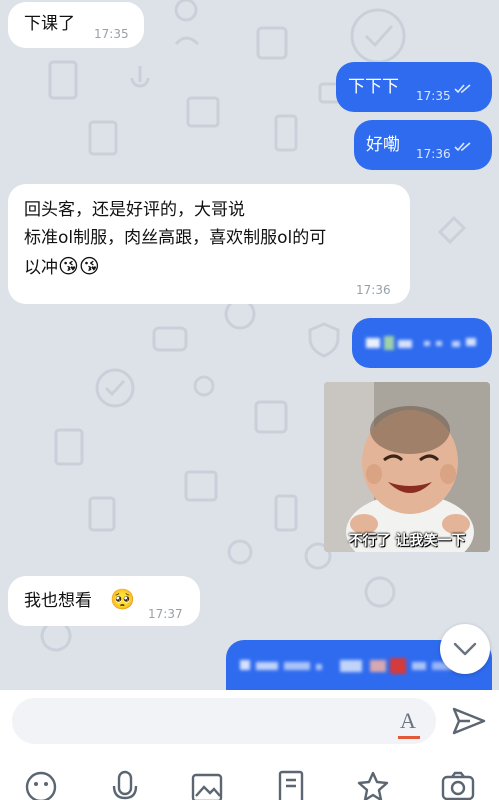  I want to click on message-bubble: 好嘞 17:36, so click(423, 145).